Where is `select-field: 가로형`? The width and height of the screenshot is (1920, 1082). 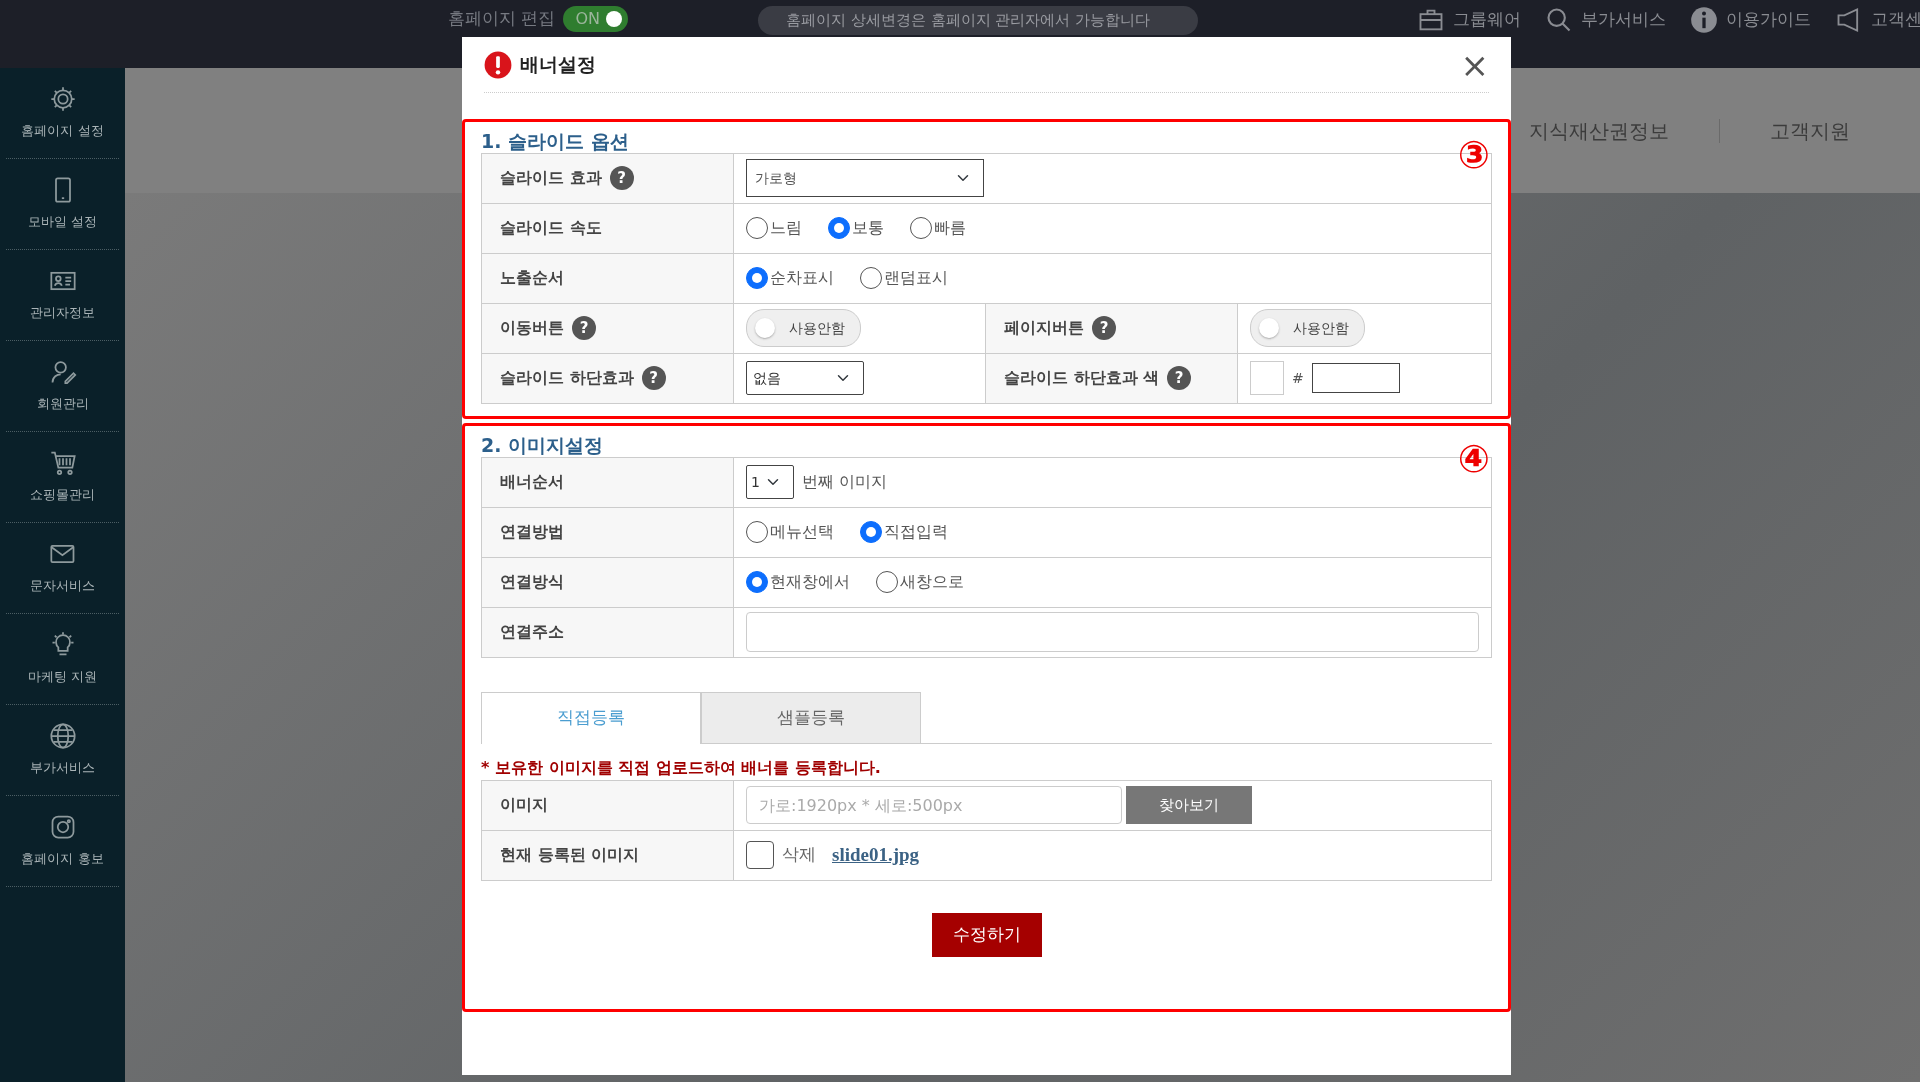 select-field: 가로형 is located at coordinates (865, 178).